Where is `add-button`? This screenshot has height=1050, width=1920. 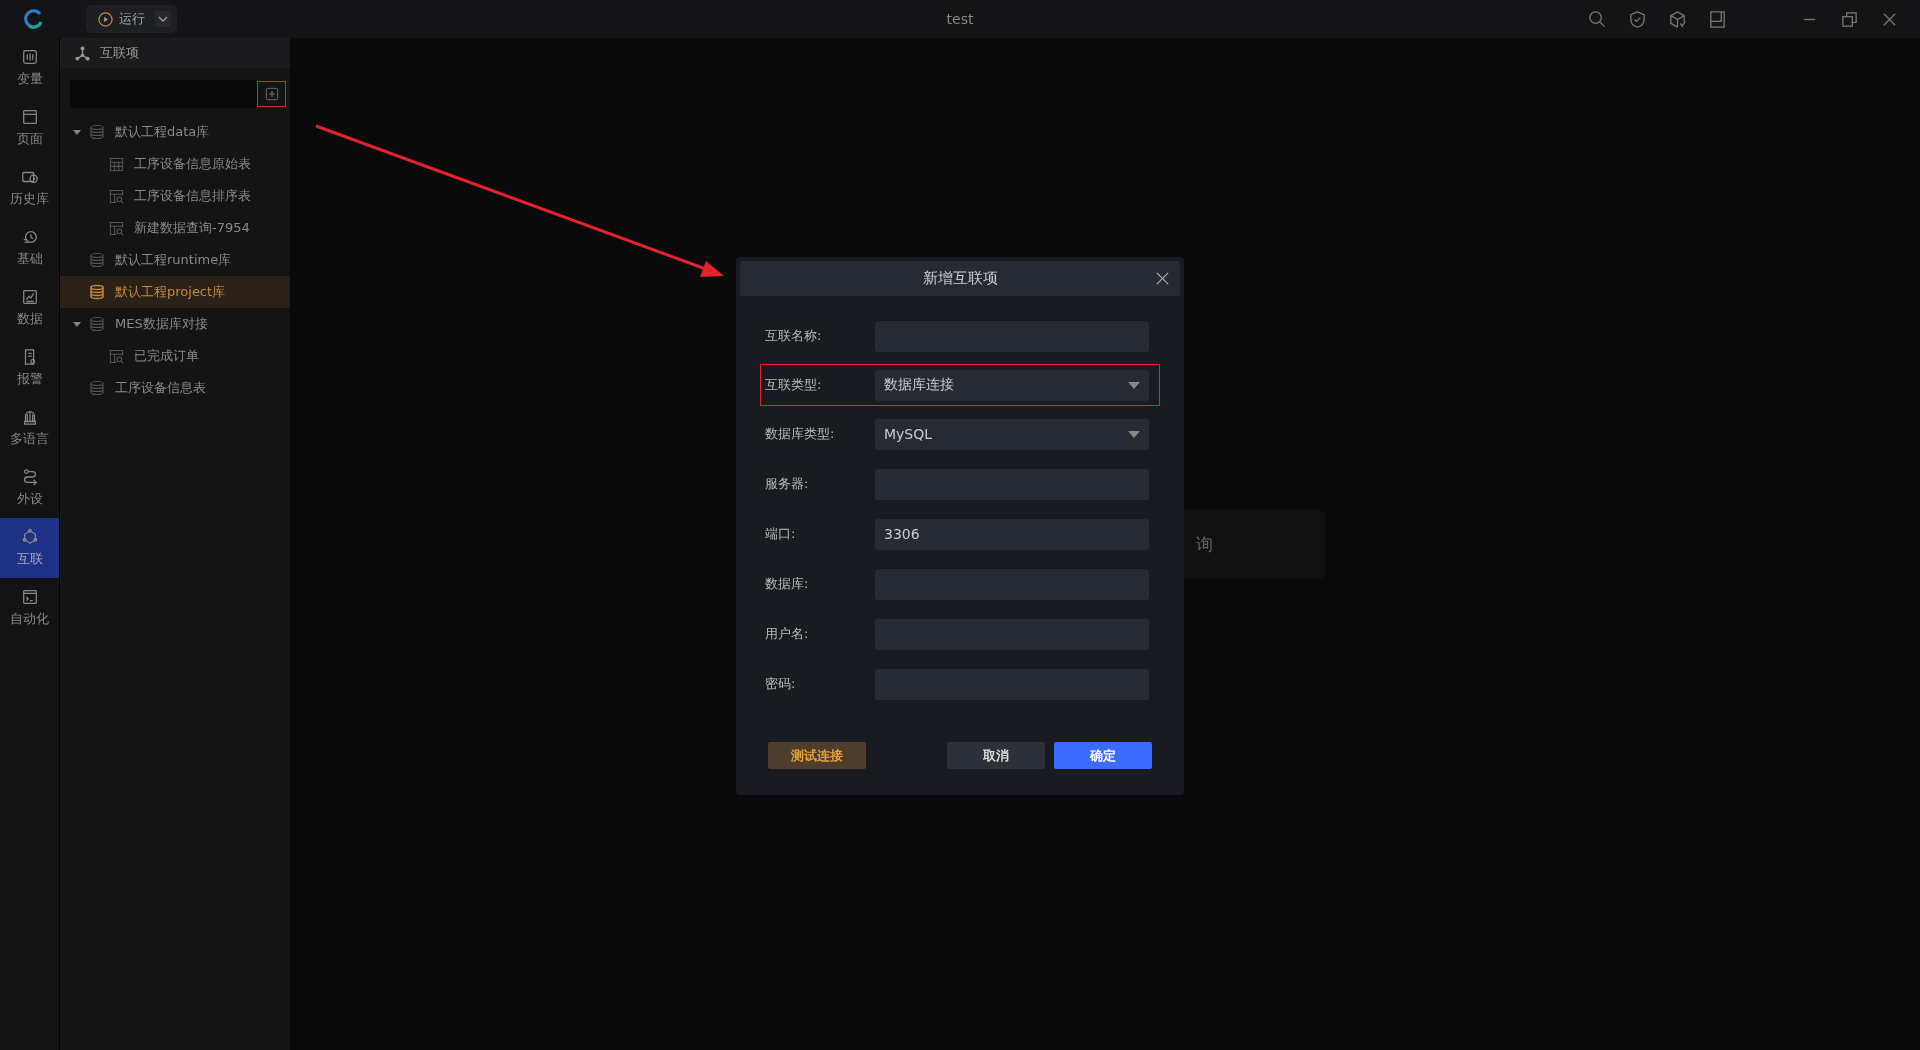 add-button is located at coordinates (271, 94).